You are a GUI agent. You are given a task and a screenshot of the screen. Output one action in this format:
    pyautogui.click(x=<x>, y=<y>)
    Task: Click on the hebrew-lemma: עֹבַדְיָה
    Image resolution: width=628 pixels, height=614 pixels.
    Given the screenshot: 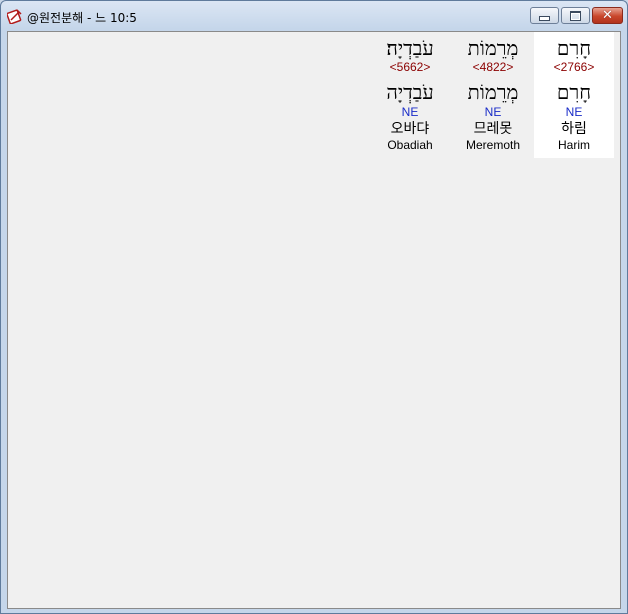 What is the action you would take?
    pyautogui.click(x=410, y=92)
    